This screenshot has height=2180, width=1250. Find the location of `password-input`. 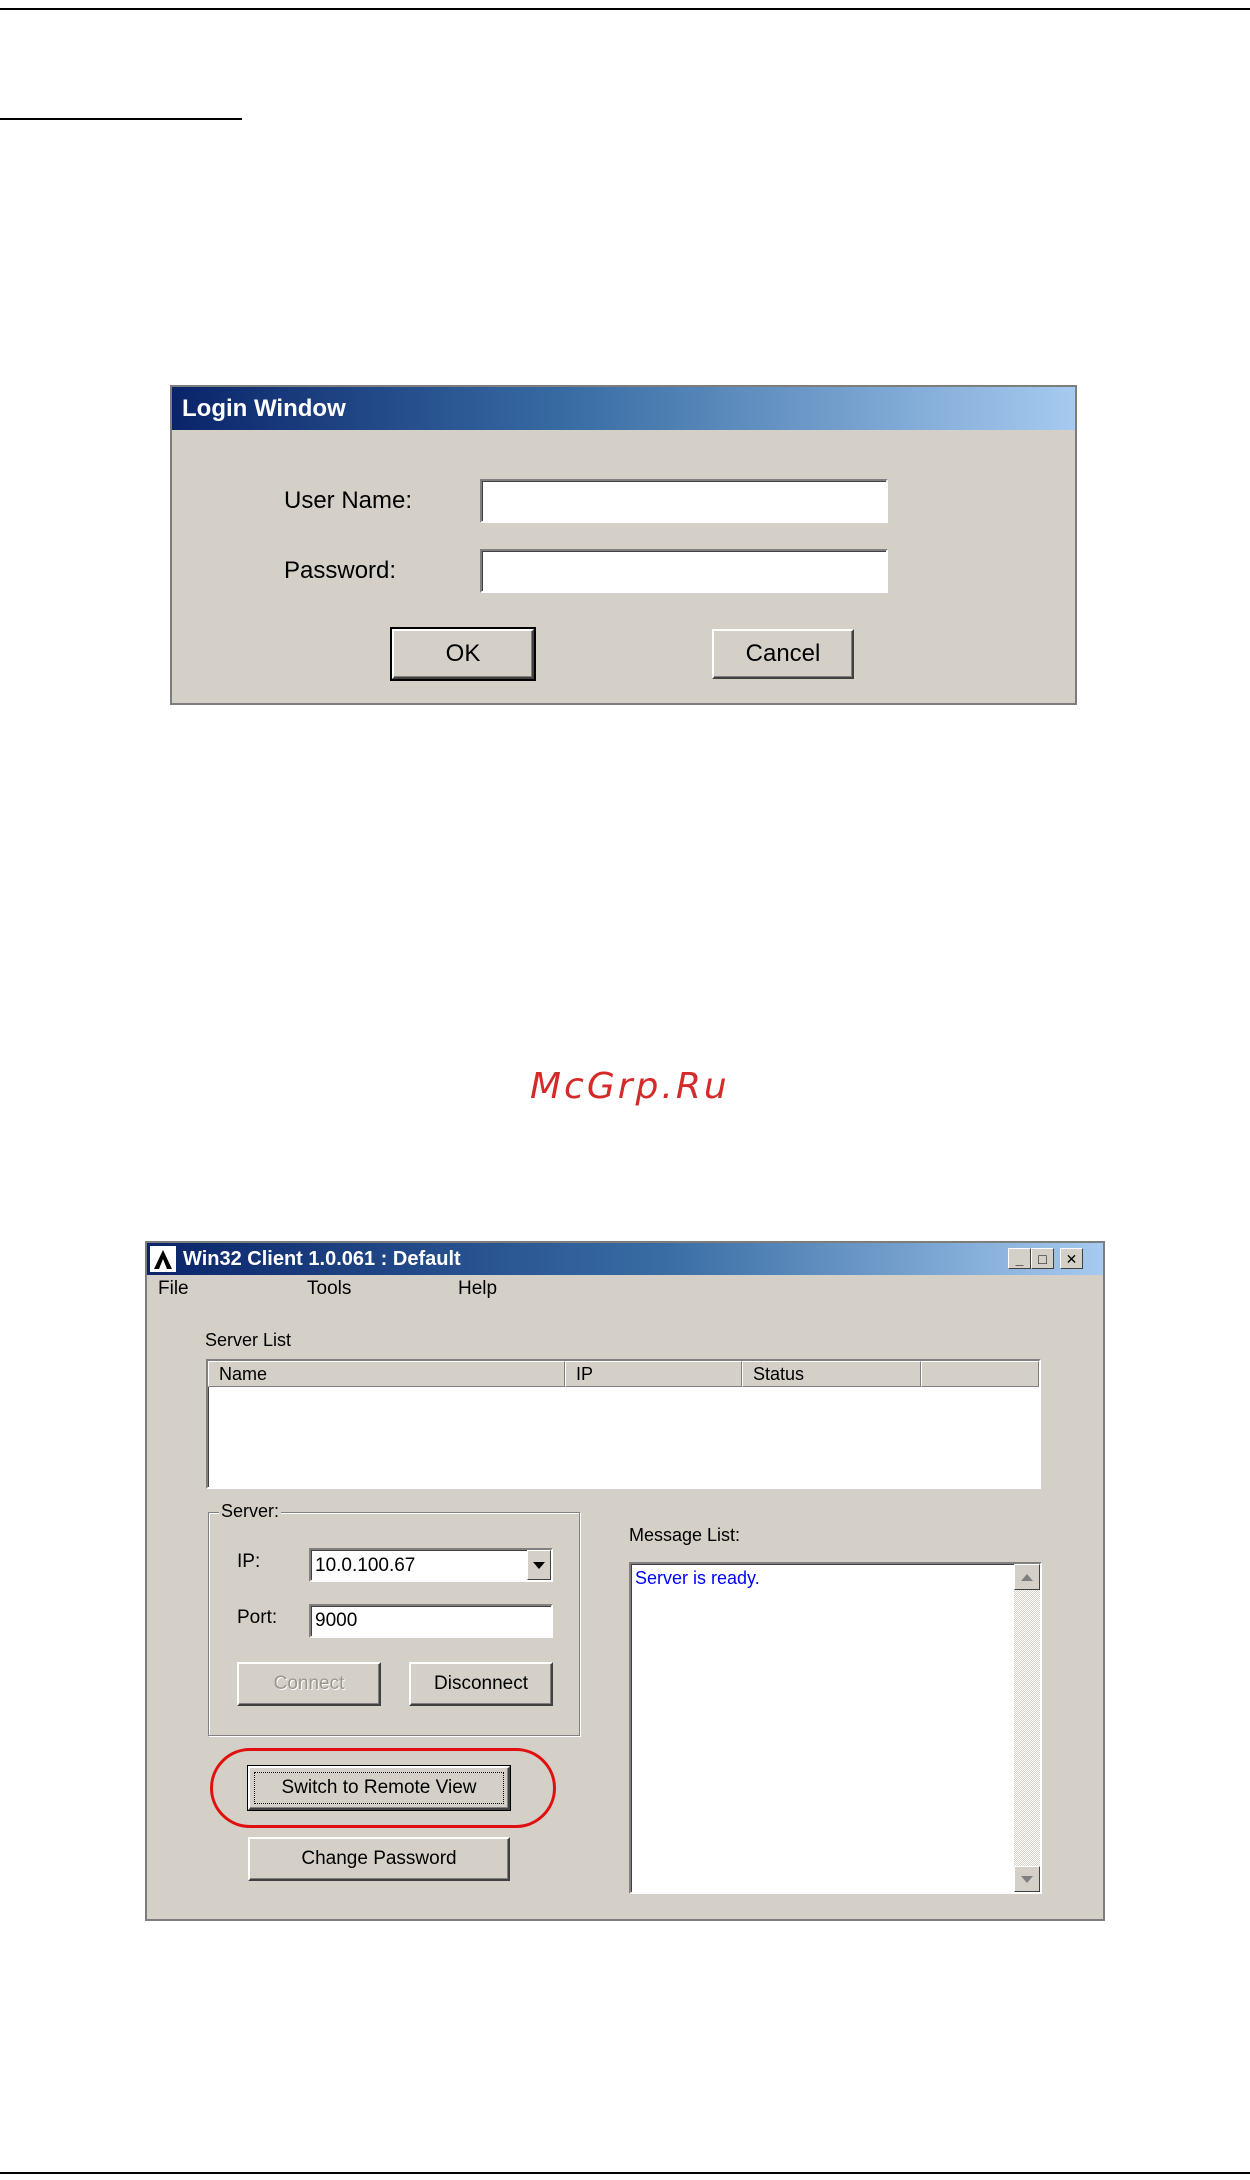

password-input is located at coordinates (684, 571).